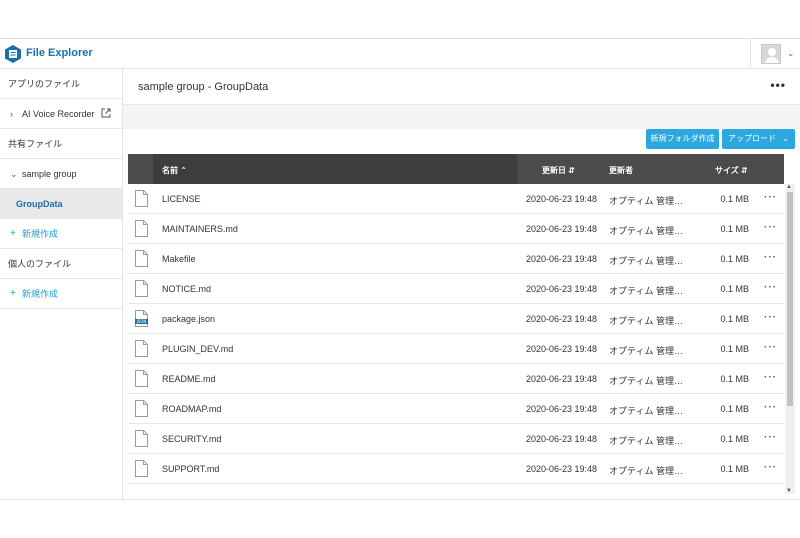 This screenshot has height=538, width=800. I want to click on scrollbar: ▲ ▼, so click(790, 339).